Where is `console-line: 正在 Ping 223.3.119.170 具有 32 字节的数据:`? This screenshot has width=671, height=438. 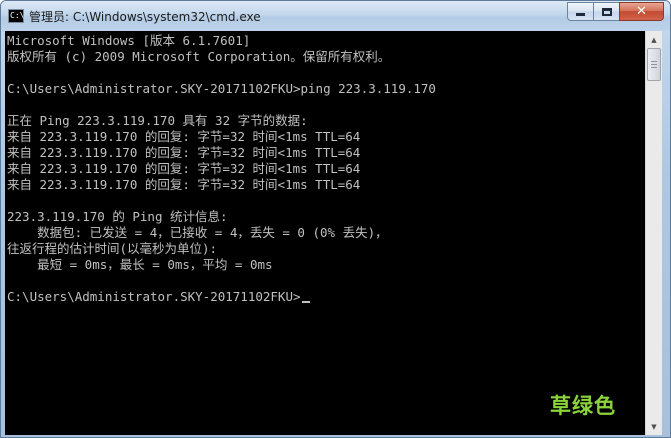 console-line: 正在 Ping 223.3.119.170 具有 32 字节的数据: is located at coordinates (157, 120).